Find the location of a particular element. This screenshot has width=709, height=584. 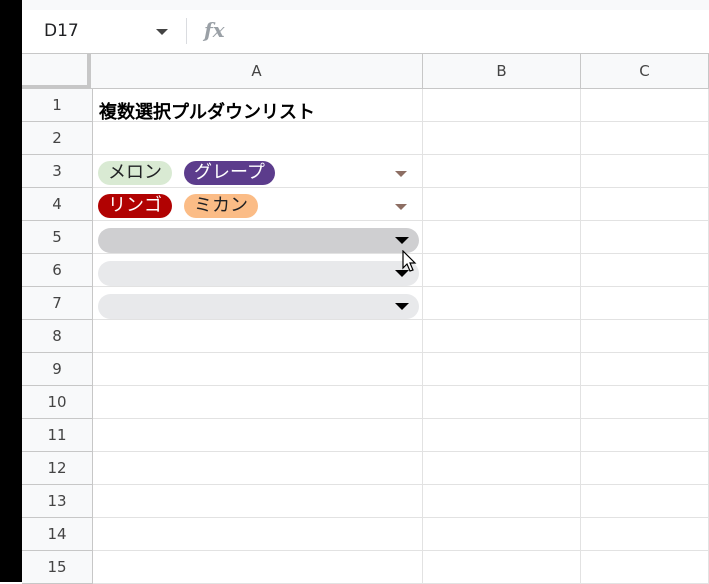

column-header-a: A is located at coordinates (257, 71).